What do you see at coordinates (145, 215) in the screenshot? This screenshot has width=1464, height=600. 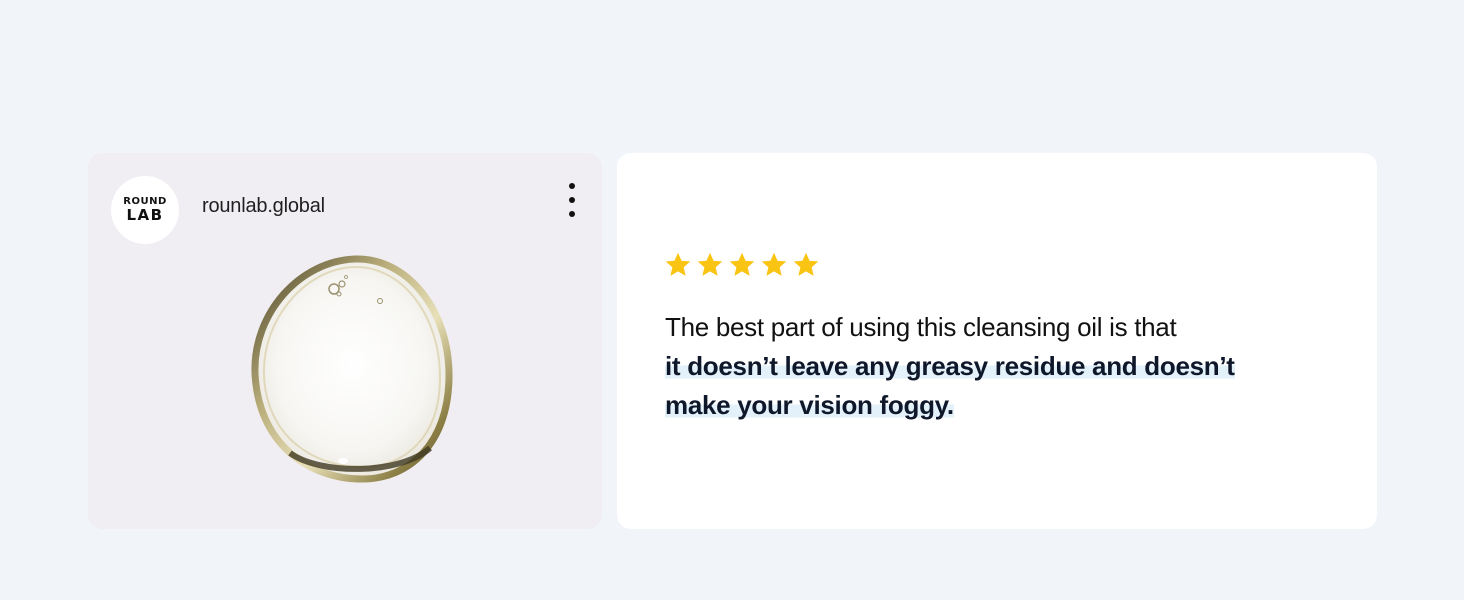 I see `brand-logo-bottom: LAB` at bounding box center [145, 215].